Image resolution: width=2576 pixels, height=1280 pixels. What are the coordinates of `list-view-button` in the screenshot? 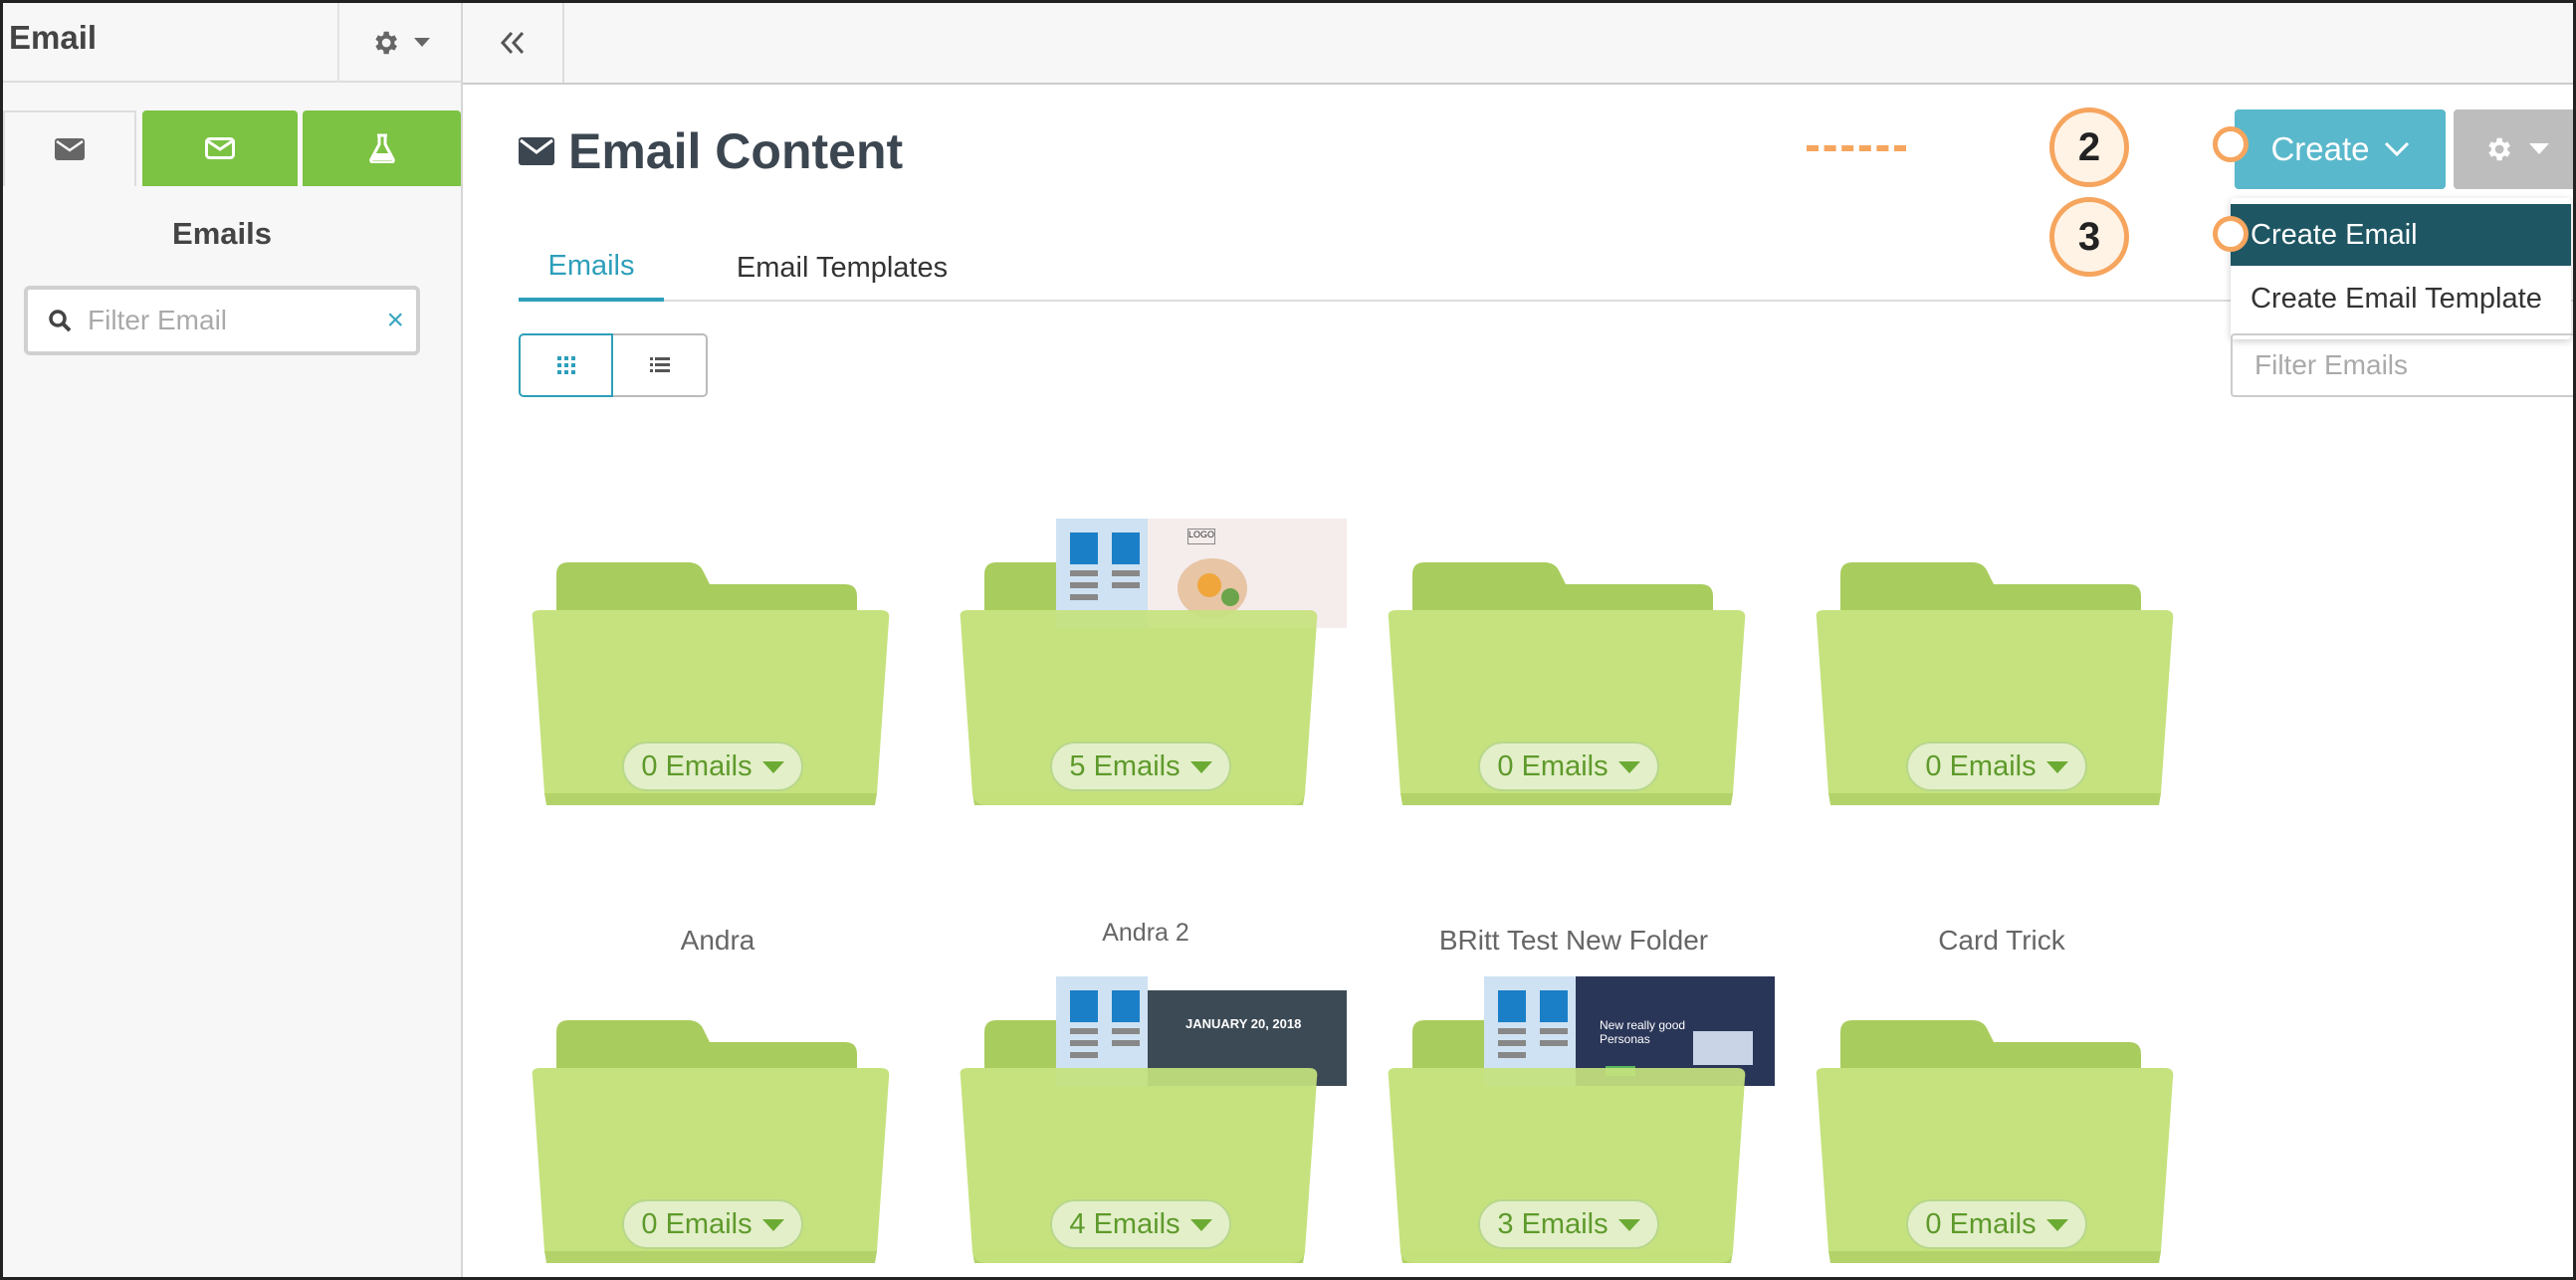 It's located at (660, 365).